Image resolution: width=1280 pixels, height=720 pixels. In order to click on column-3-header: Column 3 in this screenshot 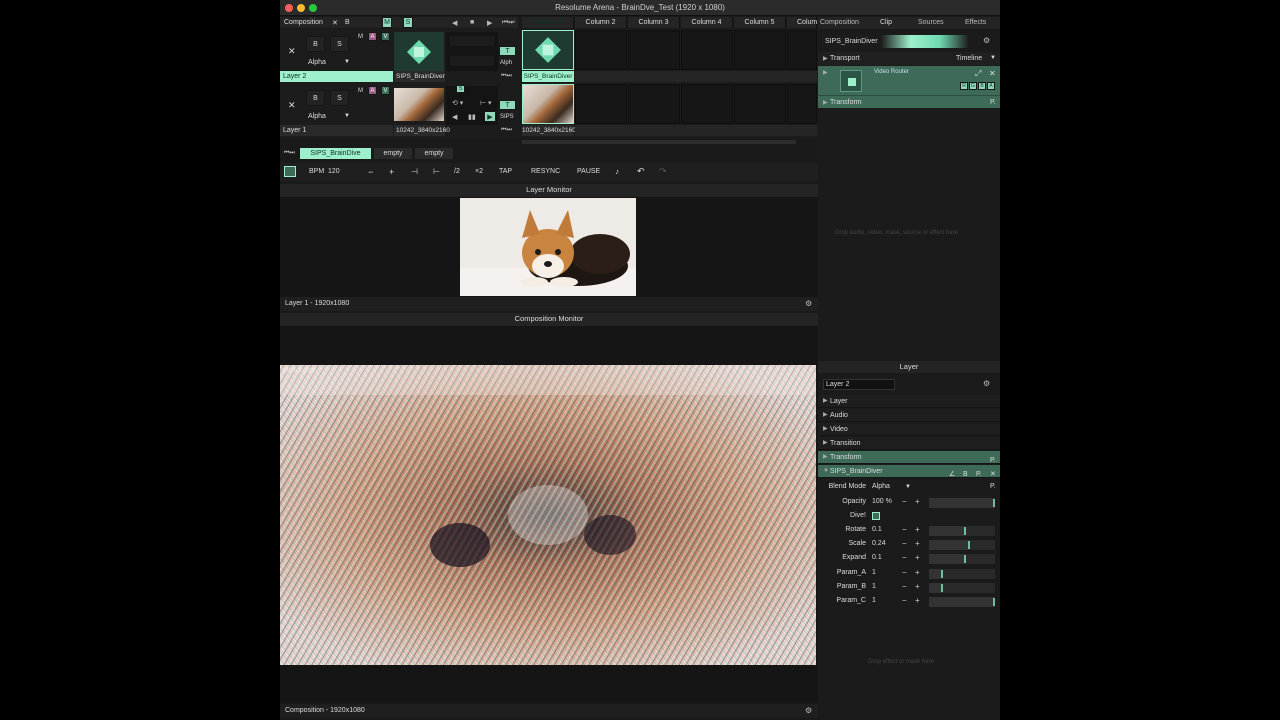, I will do `click(654, 22)`.